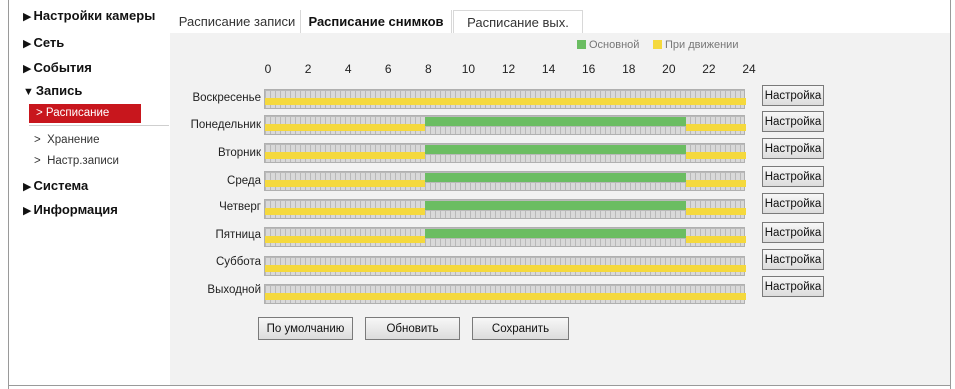 Image resolution: width=955 pixels, height=389 pixels. I want to click on day-label: Среда, so click(244, 181).